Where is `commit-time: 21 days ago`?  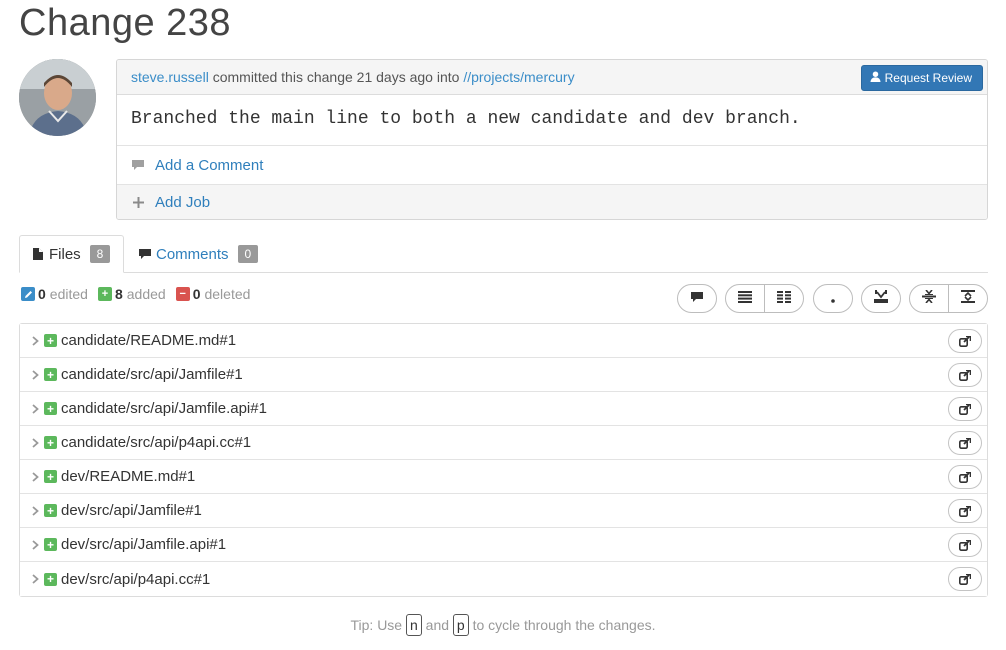 commit-time: 21 days ago is located at coordinates (394, 77).